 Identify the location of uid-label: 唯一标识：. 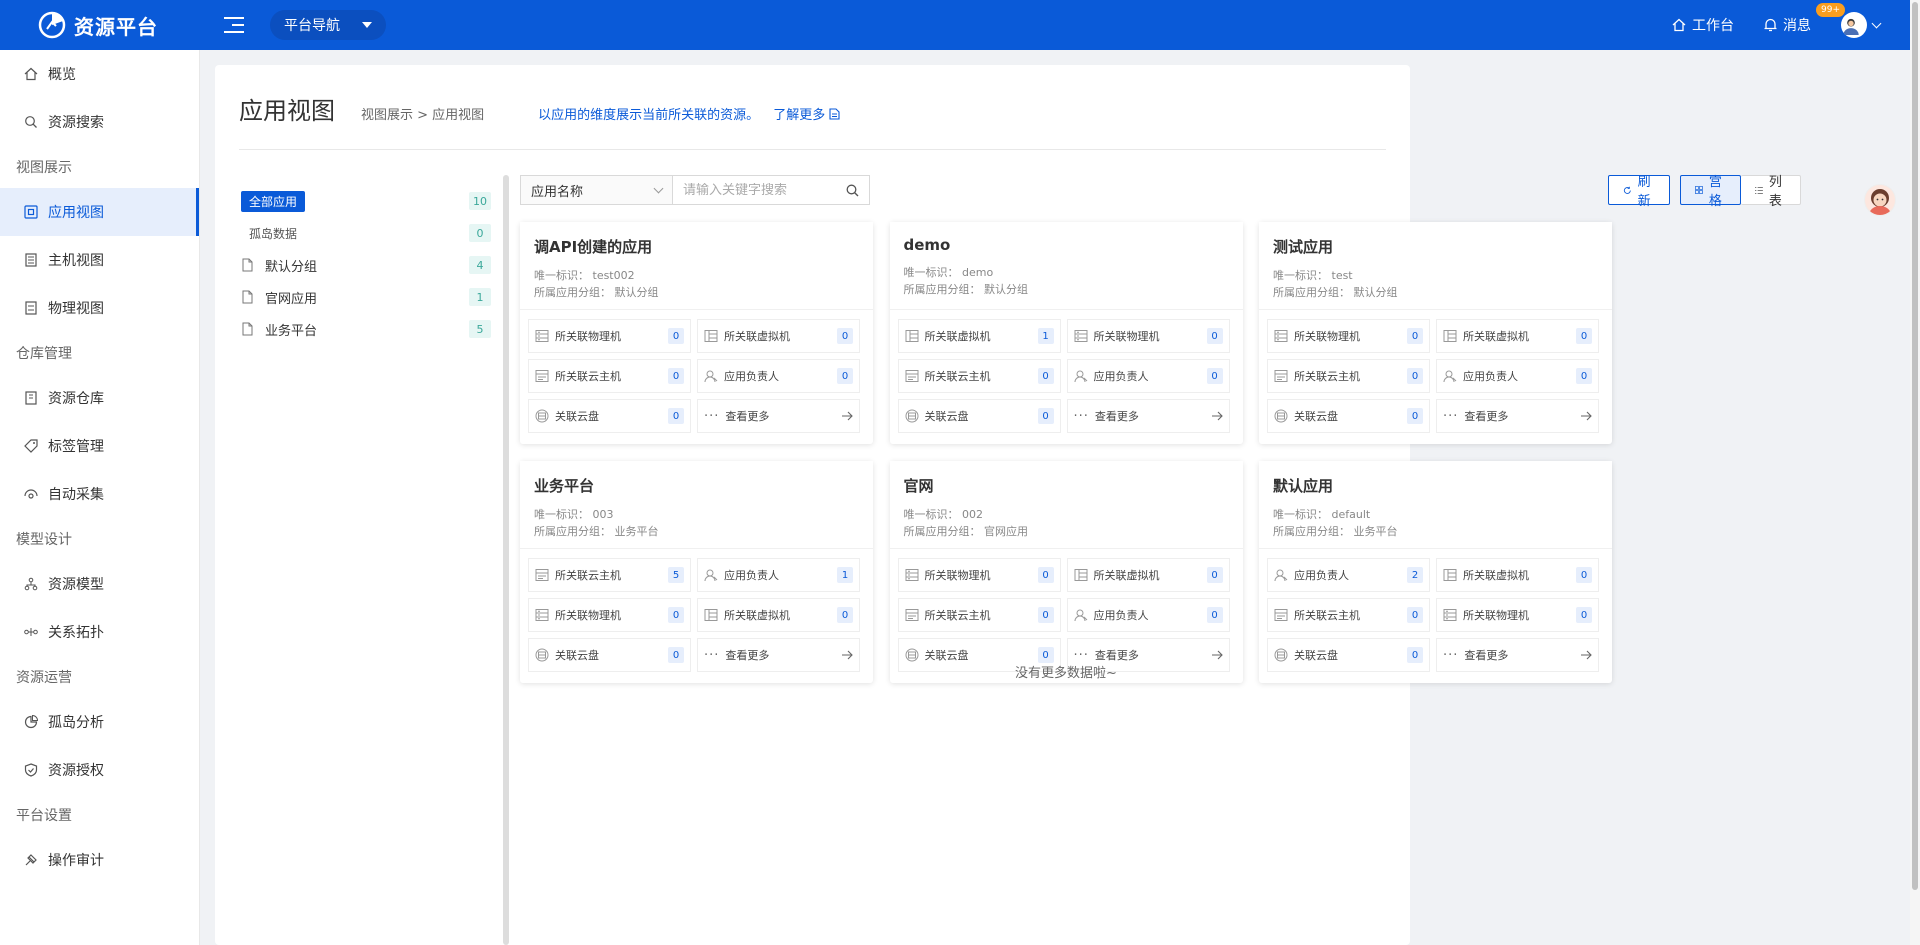
(1300, 275).